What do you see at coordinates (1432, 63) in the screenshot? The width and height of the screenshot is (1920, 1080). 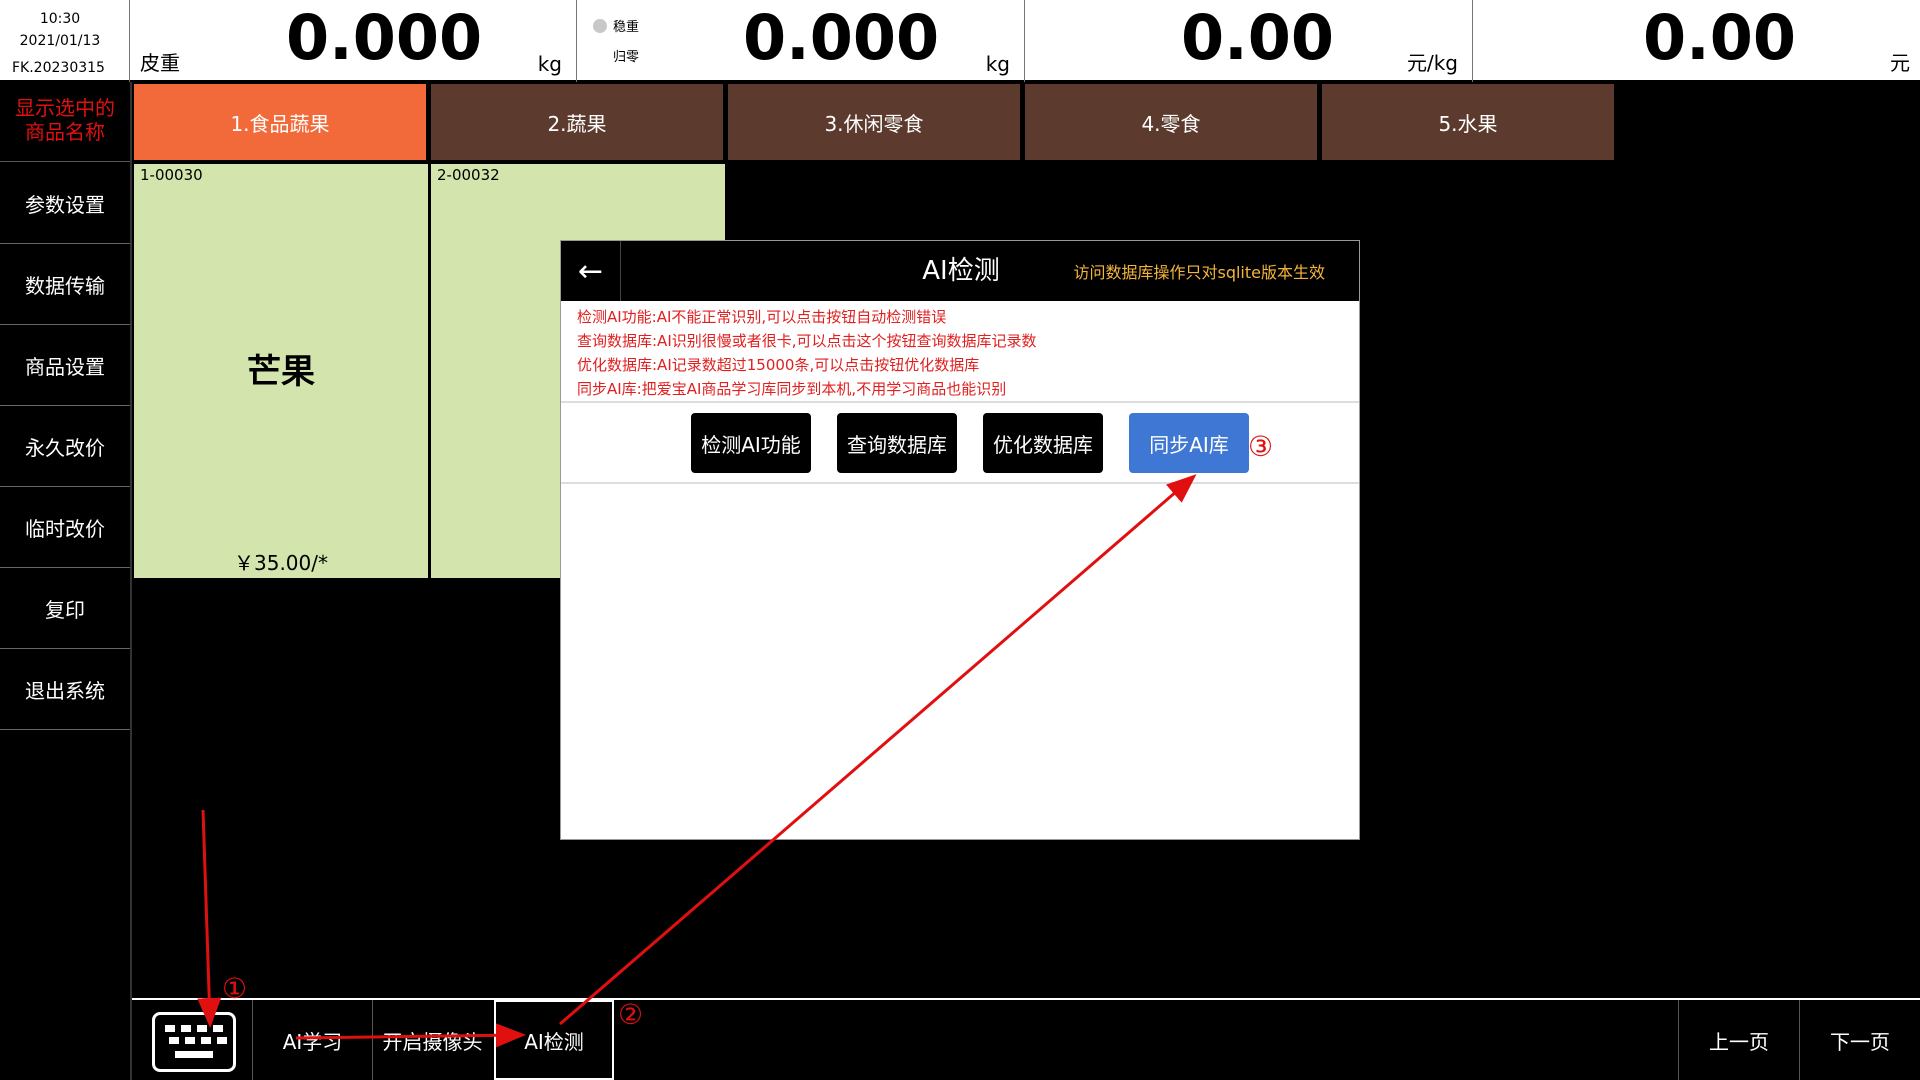 I see `unit-price-unit: 元/kg` at bounding box center [1432, 63].